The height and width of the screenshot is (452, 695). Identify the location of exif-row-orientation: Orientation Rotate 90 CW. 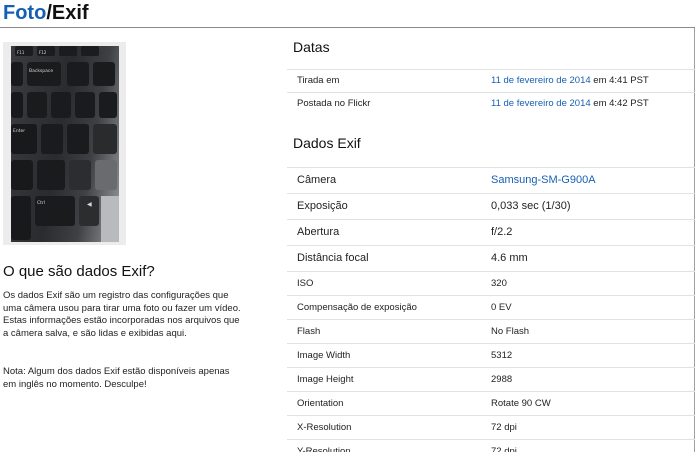
(491, 403).